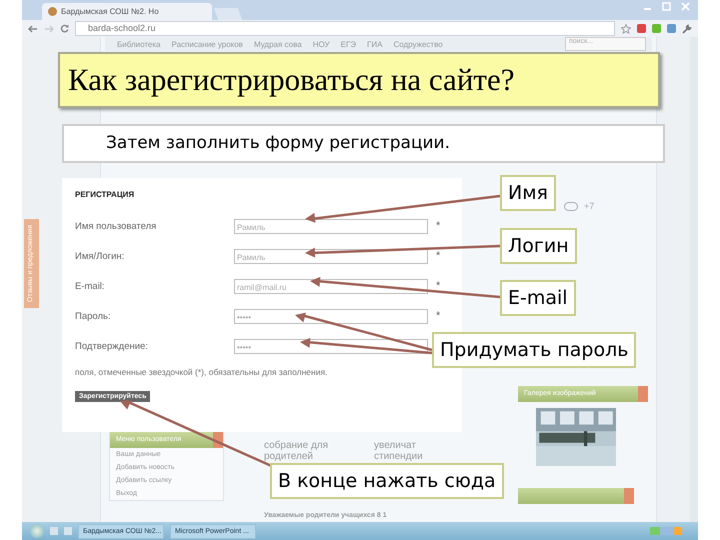 The width and height of the screenshot is (720, 540). I want to click on slide-title: Как зарегистрироваться на сайте?, so click(359, 80).